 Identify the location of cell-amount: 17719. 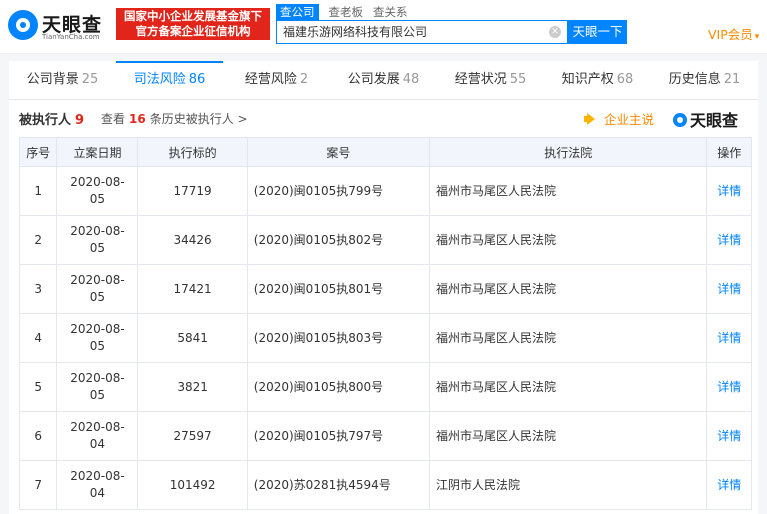
(192, 191).